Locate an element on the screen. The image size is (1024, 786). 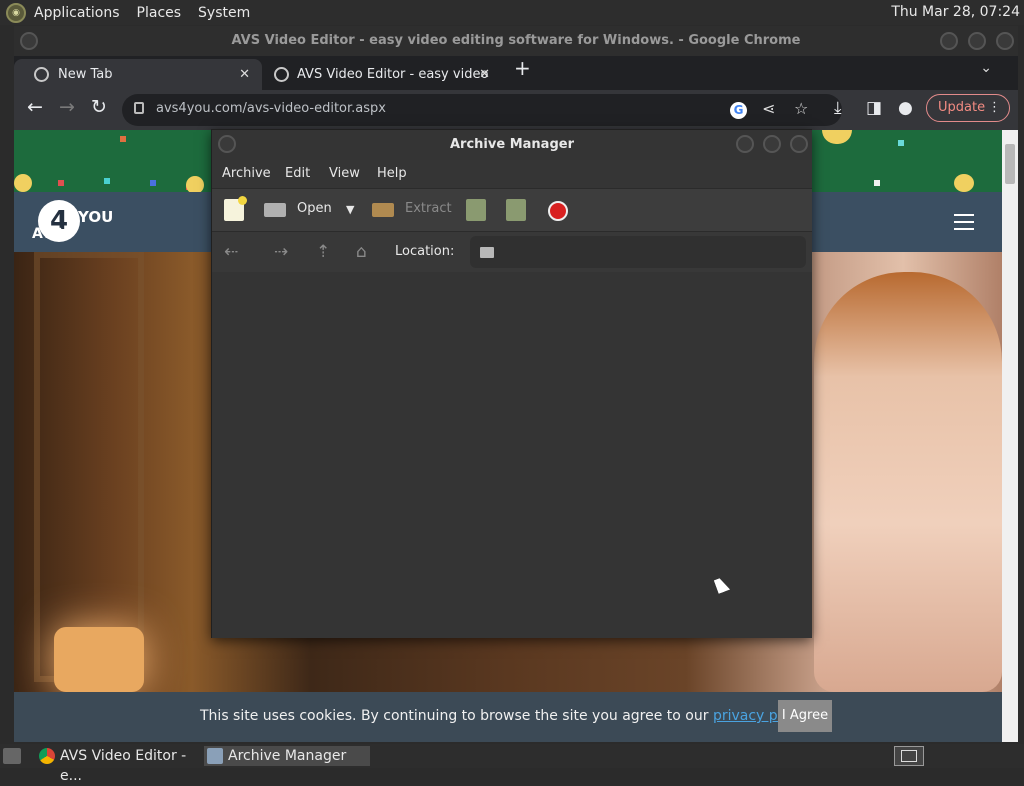
open-dropdown-chevron-icon: ▼ is located at coordinates (350, 209).